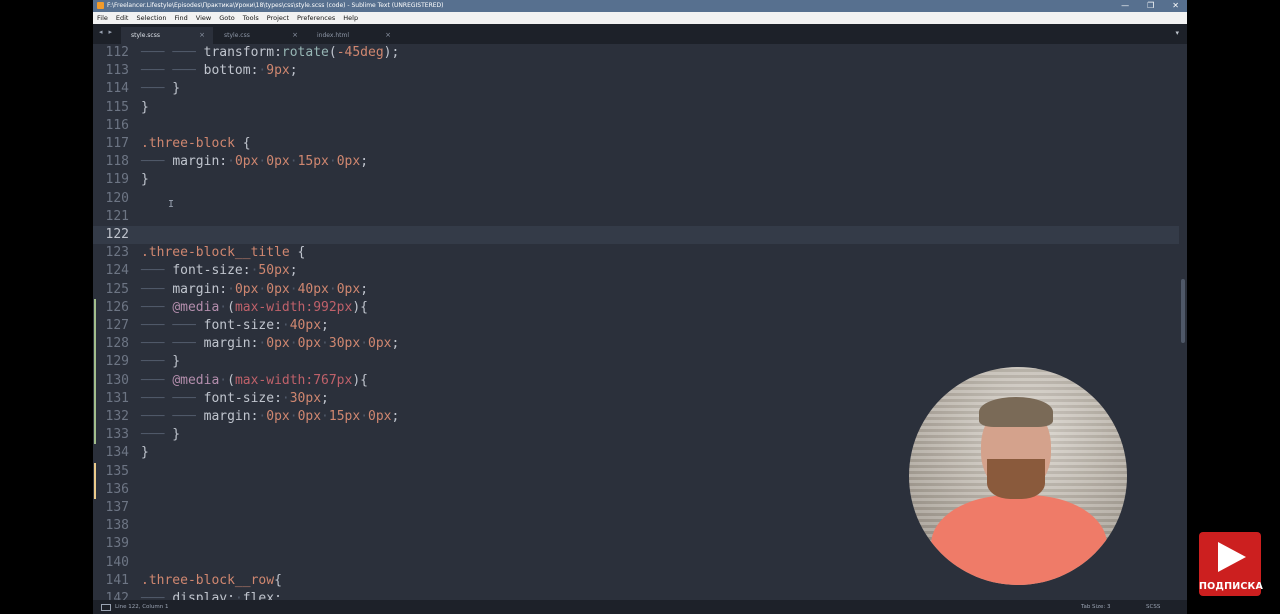 This screenshot has height=614, width=1280. I want to click on code-line: 117 .three-block {, so click(636, 144).